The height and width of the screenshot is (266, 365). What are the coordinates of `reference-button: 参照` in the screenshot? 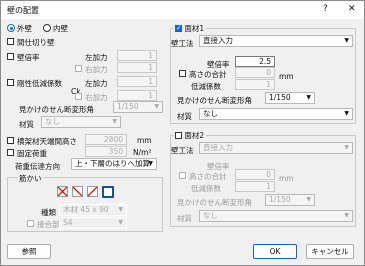 It's located at (29, 251).